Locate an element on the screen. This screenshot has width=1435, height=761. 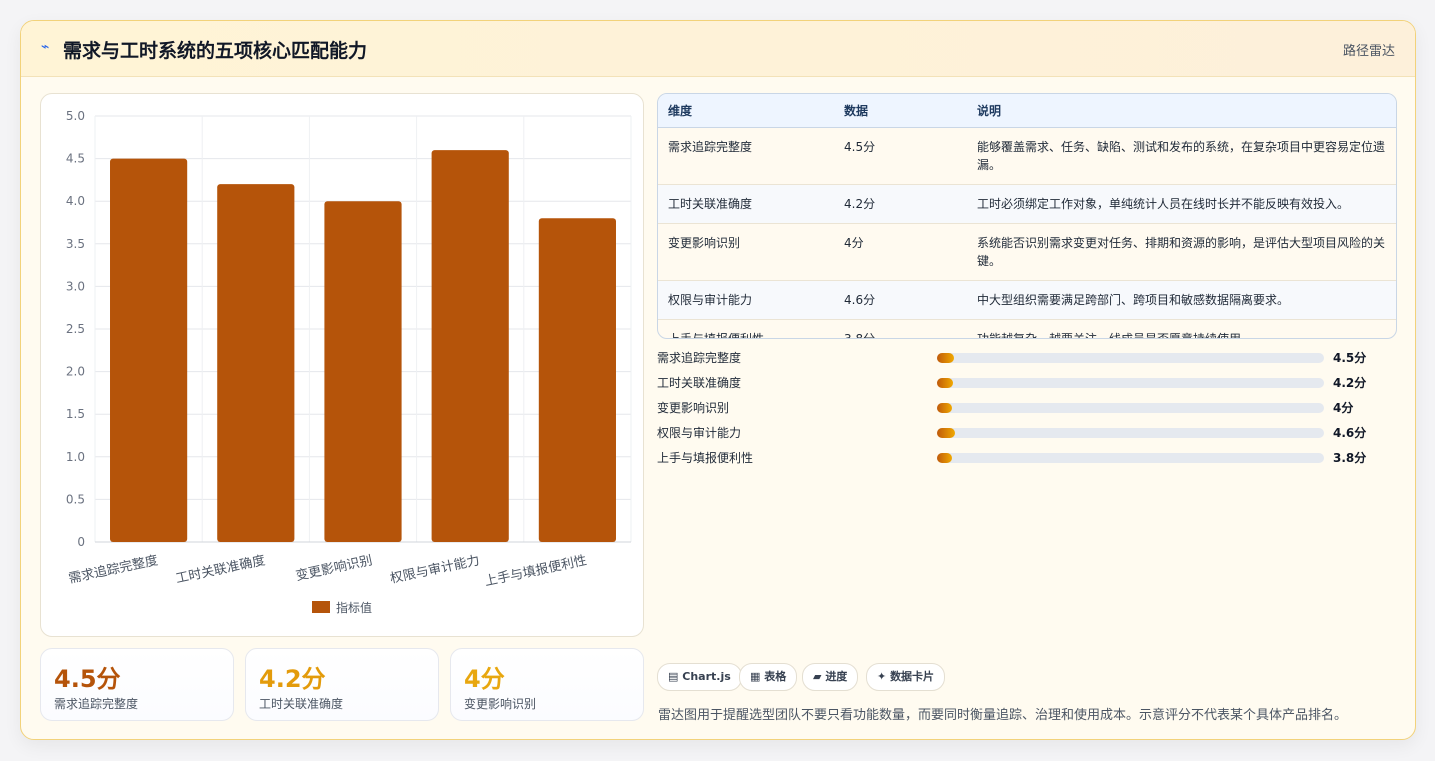
y-tick-label: 3.0 is located at coordinates (75, 286).